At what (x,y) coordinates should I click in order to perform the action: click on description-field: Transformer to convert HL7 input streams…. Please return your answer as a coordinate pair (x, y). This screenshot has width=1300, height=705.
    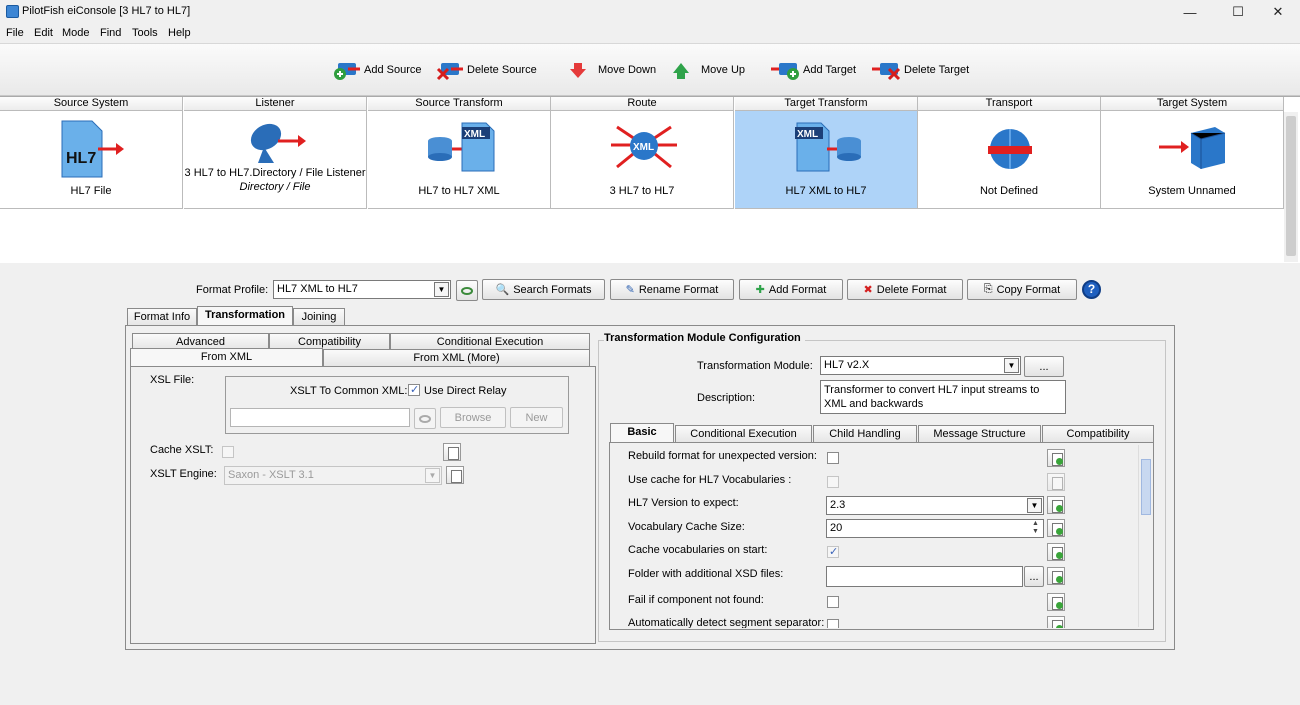
    Looking at the image, I should click on (943, 397).